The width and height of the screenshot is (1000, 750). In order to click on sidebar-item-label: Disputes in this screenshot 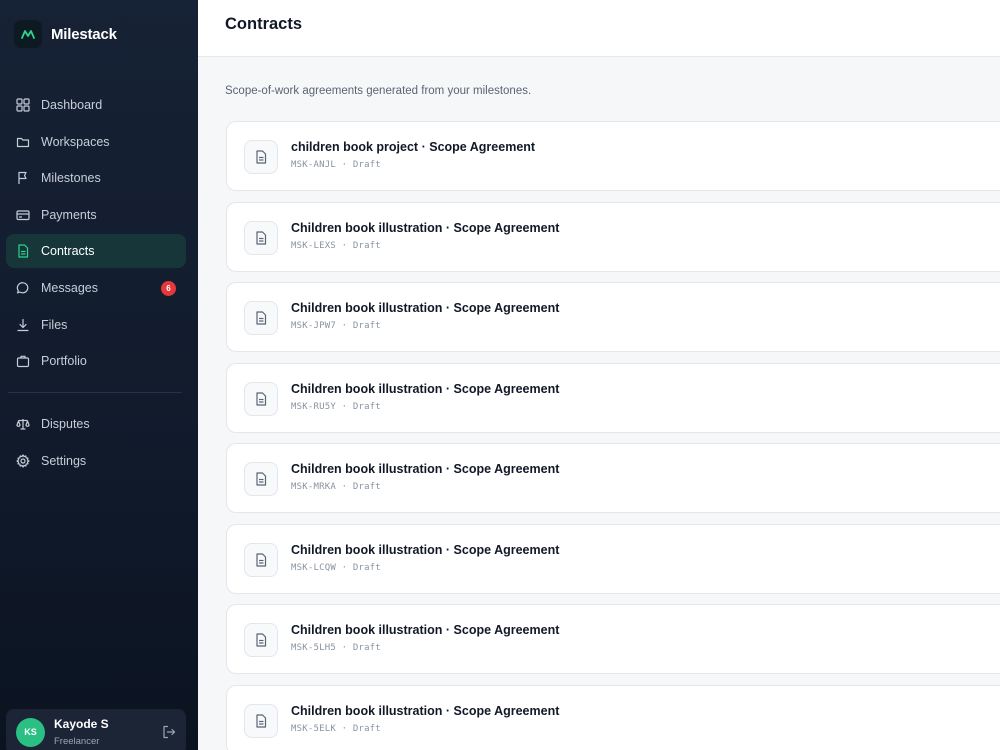, I will do `click(65, 424)`.